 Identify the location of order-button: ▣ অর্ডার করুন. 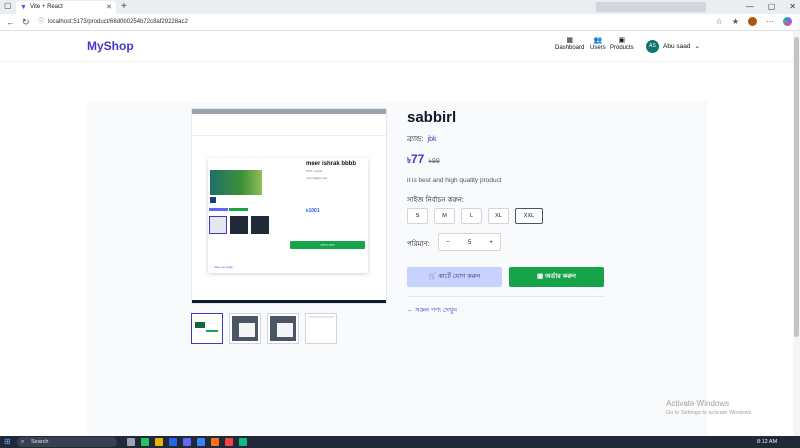
(556, 277).